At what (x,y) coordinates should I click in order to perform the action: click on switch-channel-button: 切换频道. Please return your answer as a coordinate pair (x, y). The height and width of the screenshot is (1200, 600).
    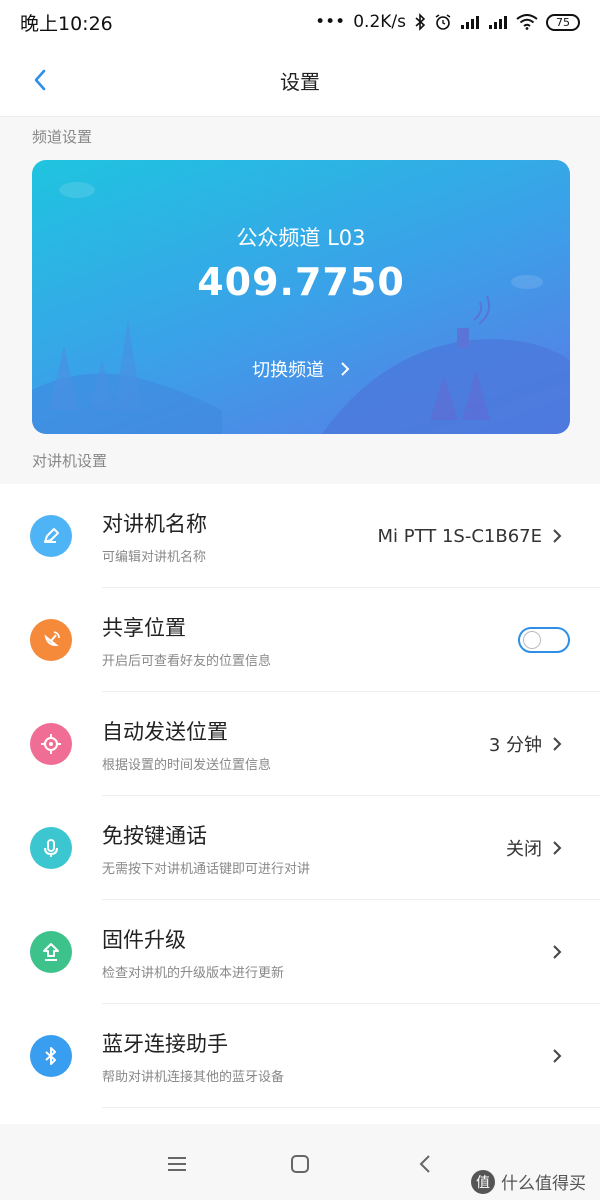
    Looking at the image, I should click on (301, 369).